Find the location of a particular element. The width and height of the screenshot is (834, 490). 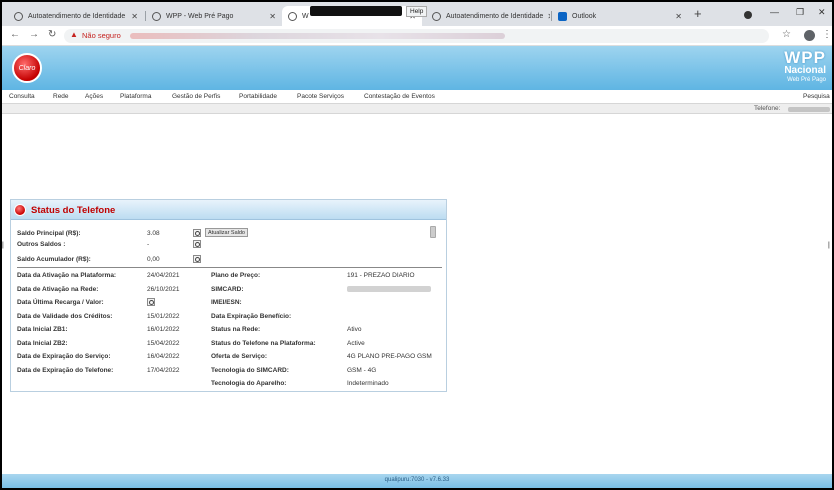

forward-icon: → is located at coordinates (34, 34).